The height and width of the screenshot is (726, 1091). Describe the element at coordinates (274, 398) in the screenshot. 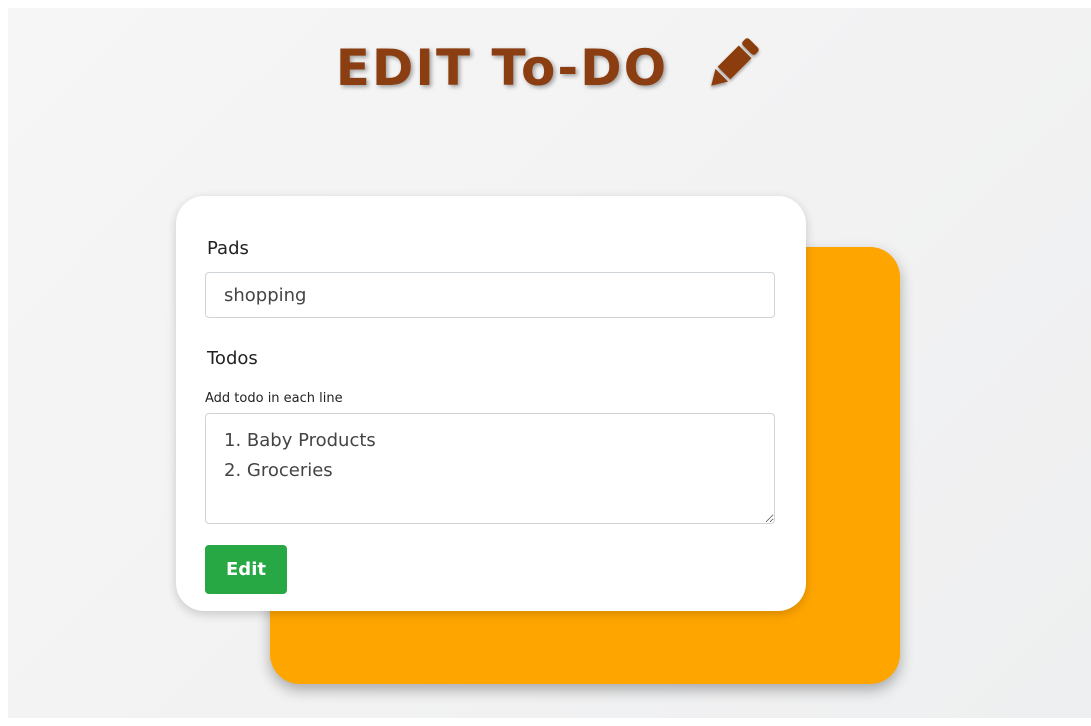

I see `todos-help-text: Add todo in each line` at that location.